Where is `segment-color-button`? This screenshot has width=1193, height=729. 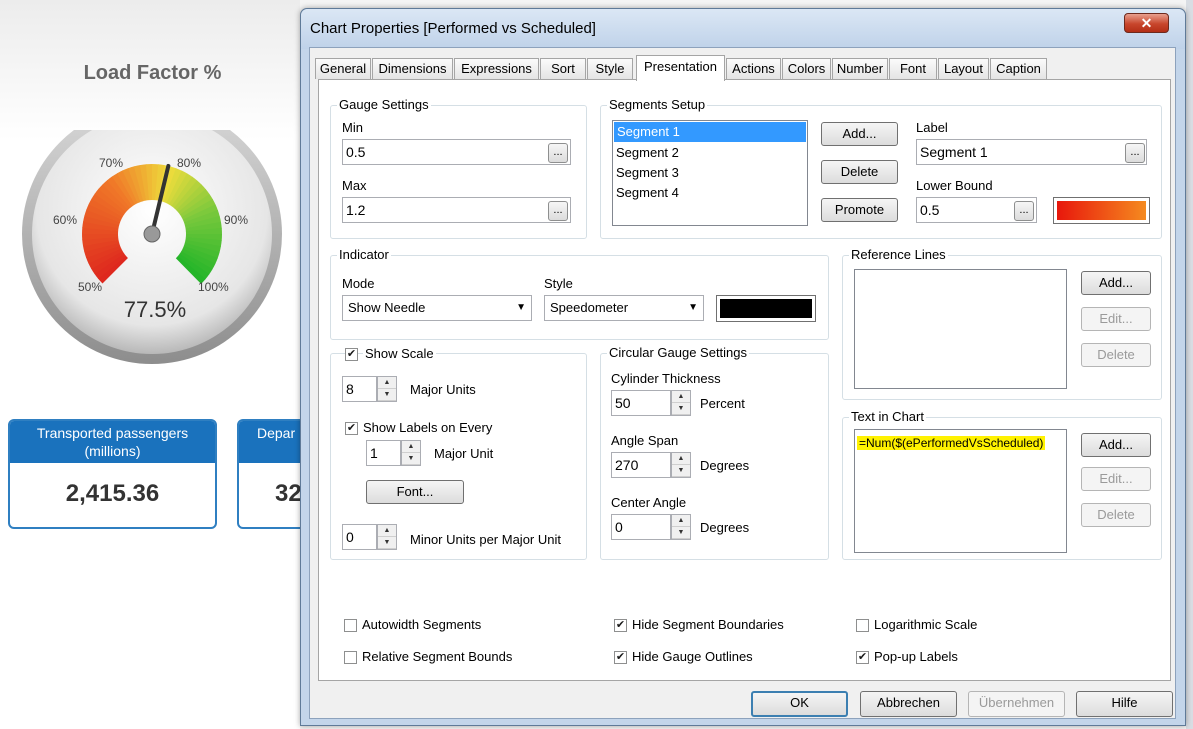 segment-color-button is located at coordinates (1101, 210).